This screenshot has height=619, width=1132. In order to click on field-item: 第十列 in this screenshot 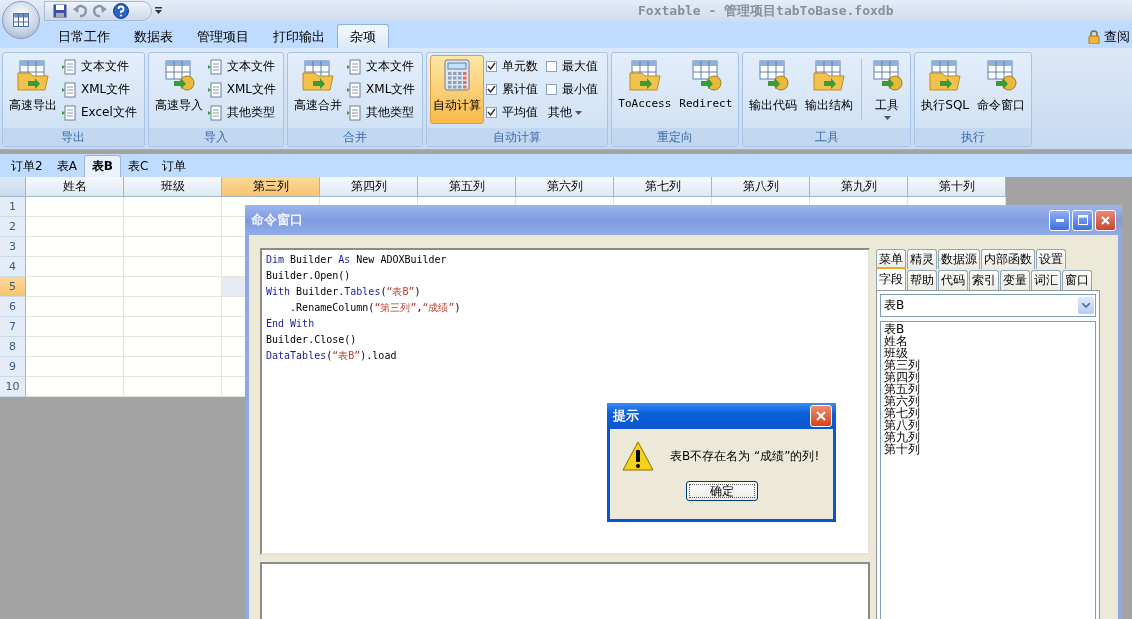, I will do `click(988, 449)`.